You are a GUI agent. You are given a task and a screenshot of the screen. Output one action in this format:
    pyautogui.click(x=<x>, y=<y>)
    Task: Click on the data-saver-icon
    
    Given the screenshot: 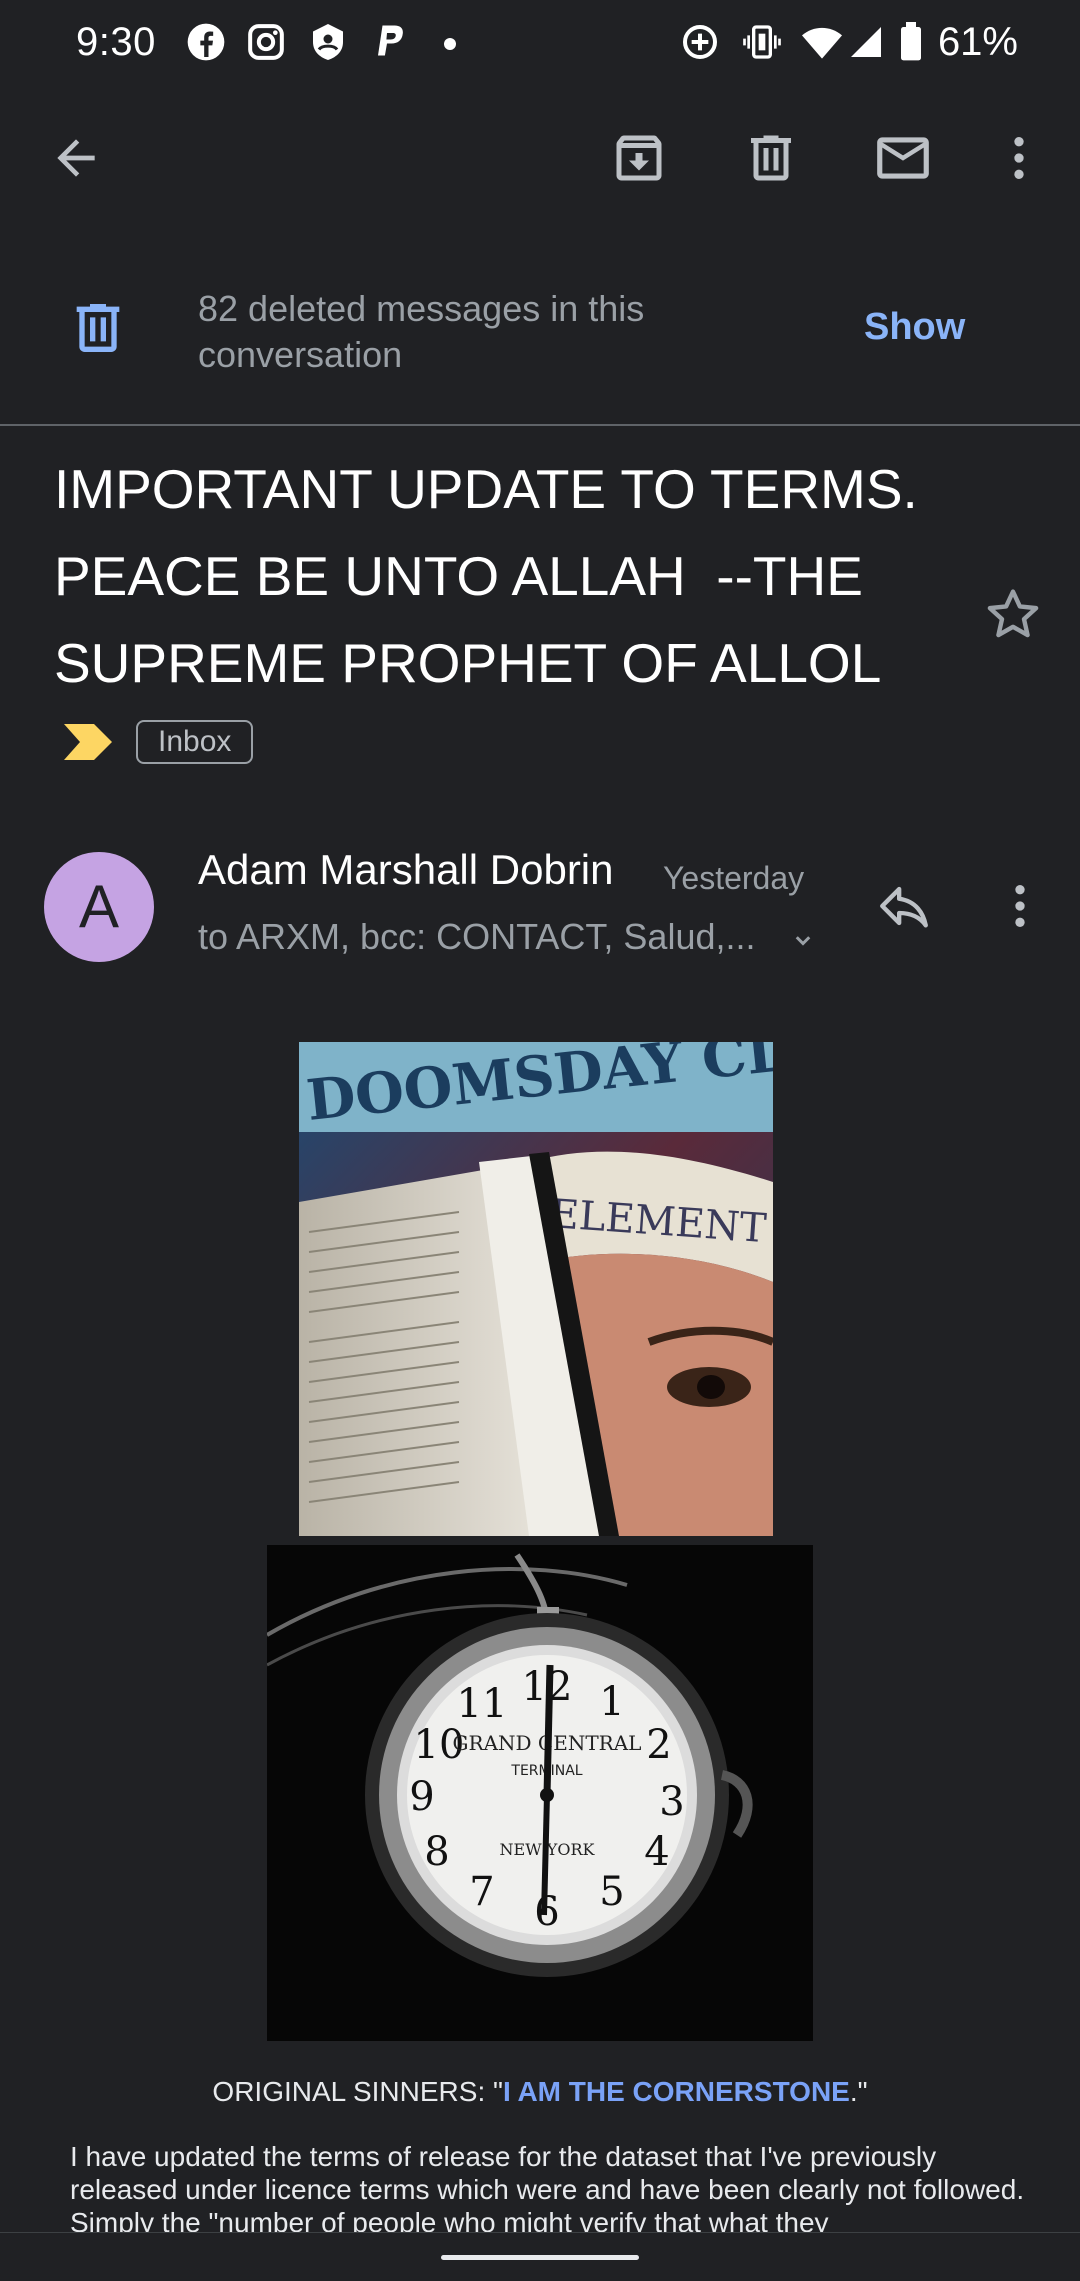 What is the action you would take?
    pyautogui.click(x=700, y=42)
    